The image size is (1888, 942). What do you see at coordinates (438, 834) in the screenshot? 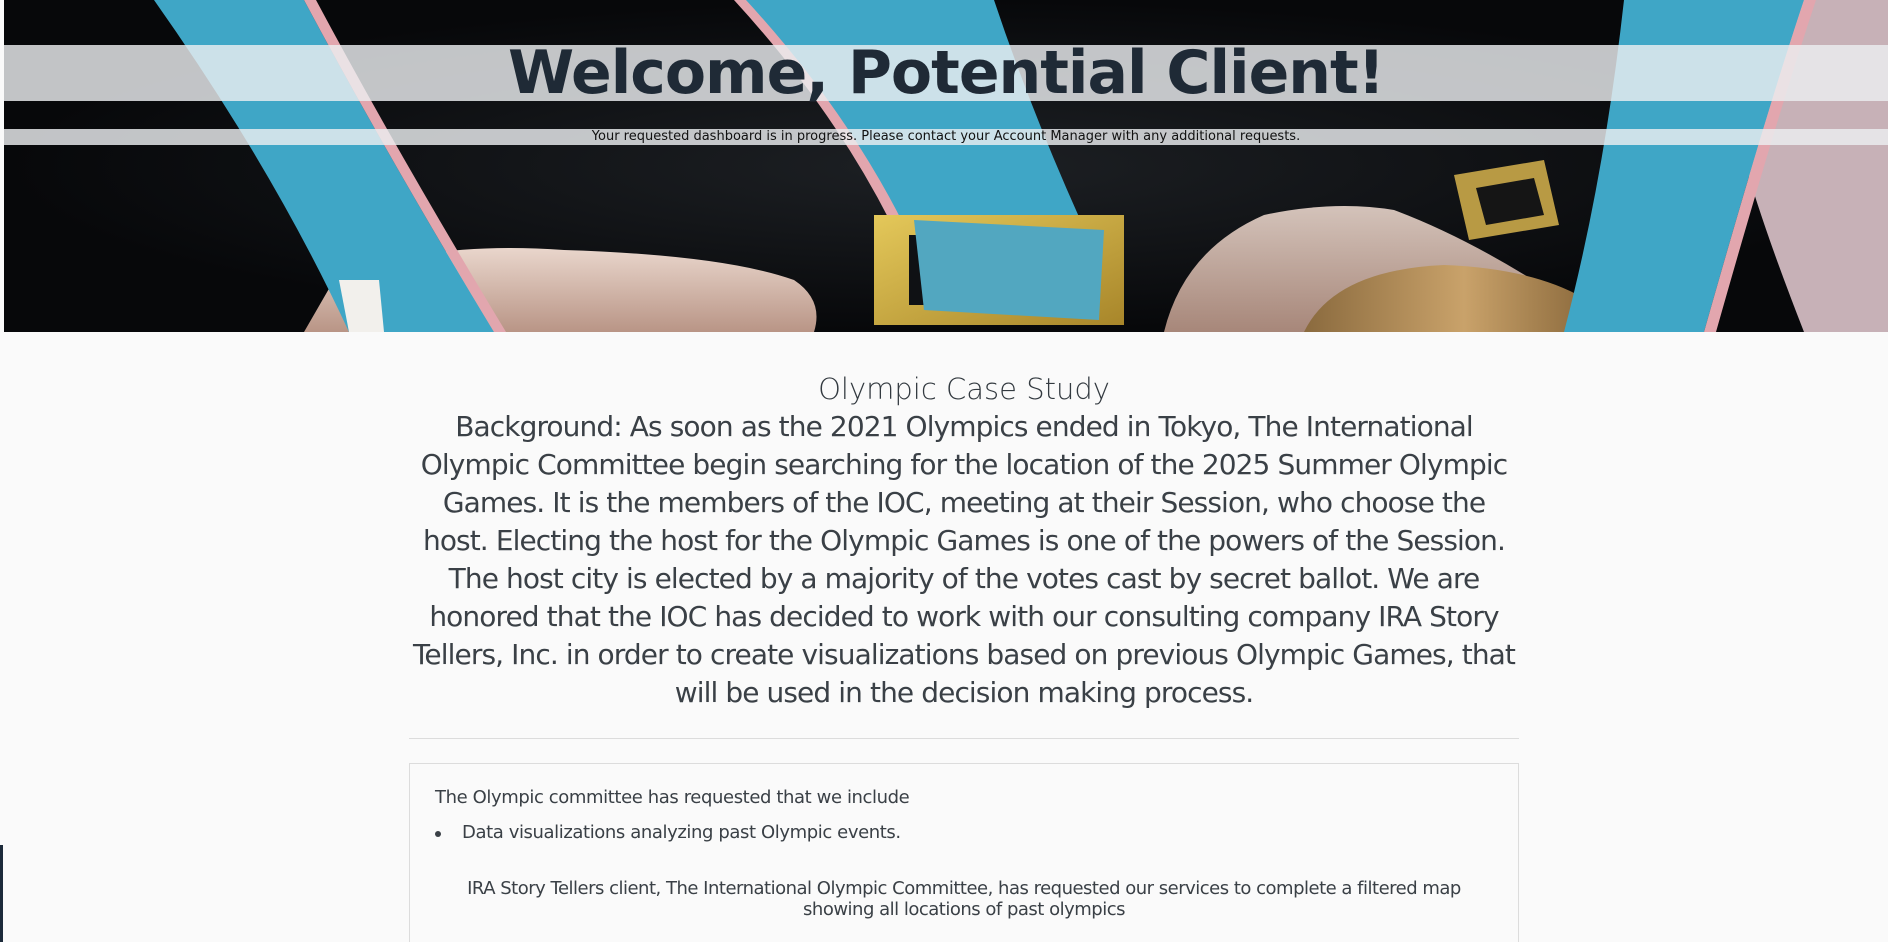
I see `bullet-icon` at bounding box center [438, 834].